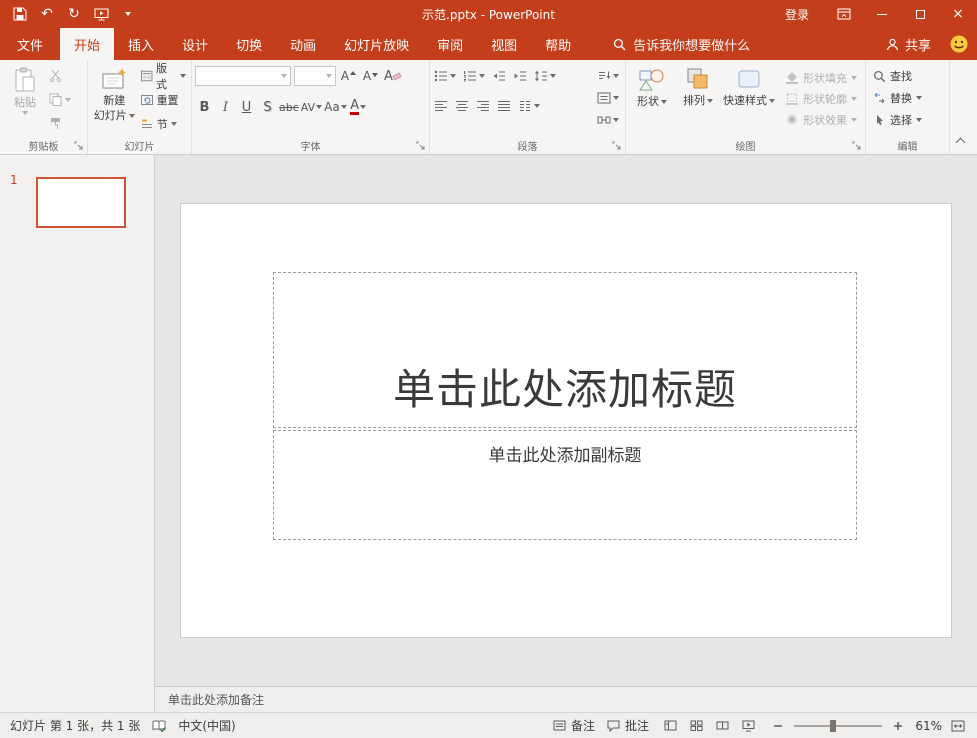 This screenshot has height=738, width=977. I want to click on italic-button: I, so click(225, 107).